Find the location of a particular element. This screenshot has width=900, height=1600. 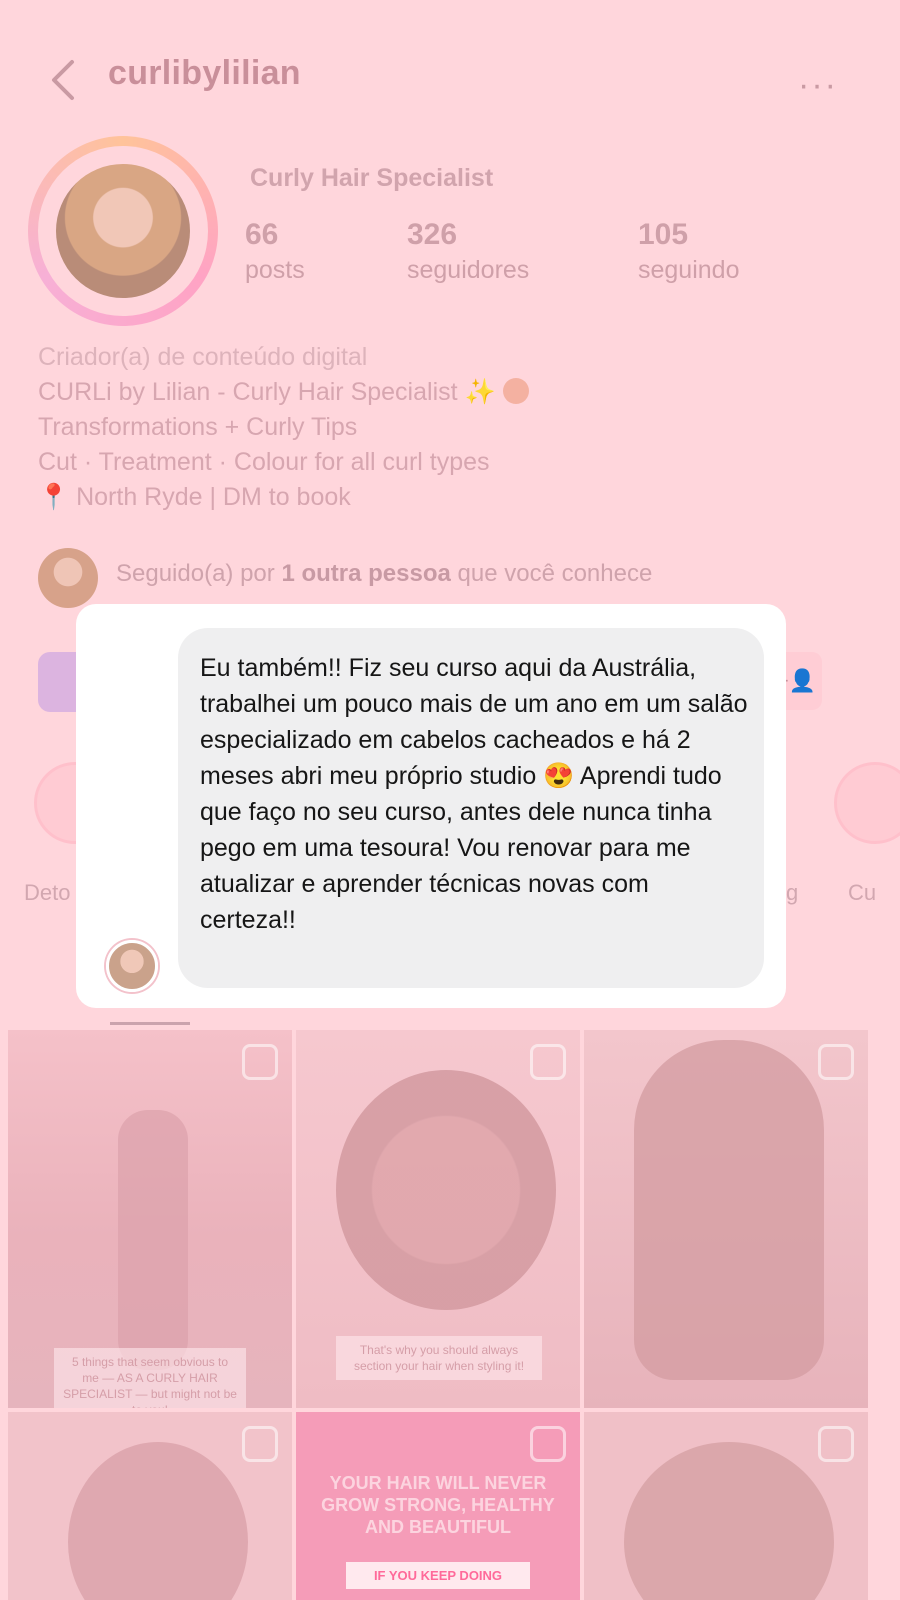

stat-posts-label: posts is located at coordinates (275, 270).